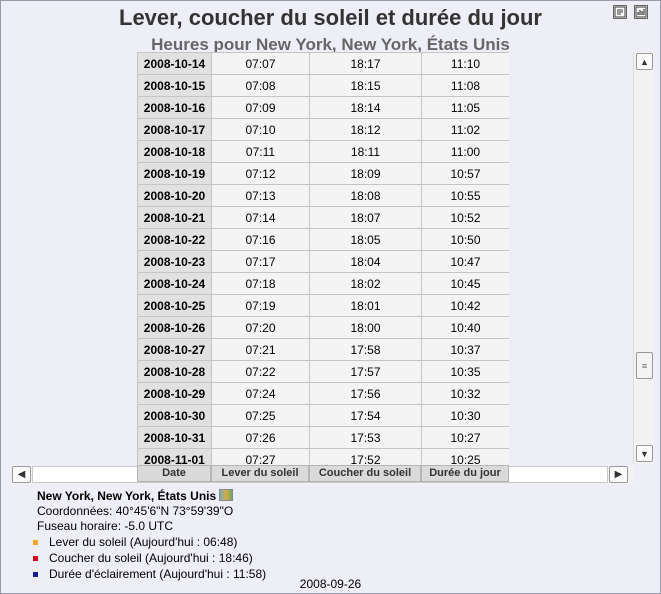  What do you see at coordinates (465, 129) in the screenshot?
I see `cell-daylength: 11:02` at bounding box center [465, 129].